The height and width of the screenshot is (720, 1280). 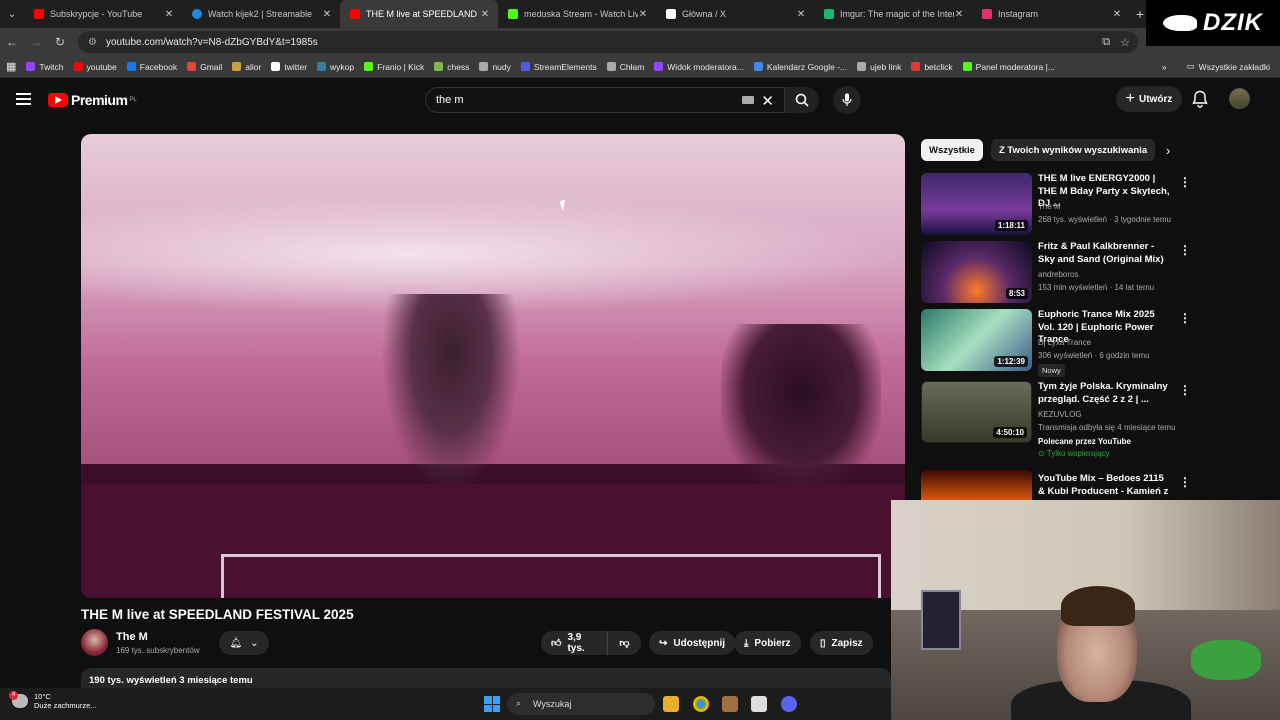 I want to click on bookmark-chlam: Chłam, so click(x=625, y=67).